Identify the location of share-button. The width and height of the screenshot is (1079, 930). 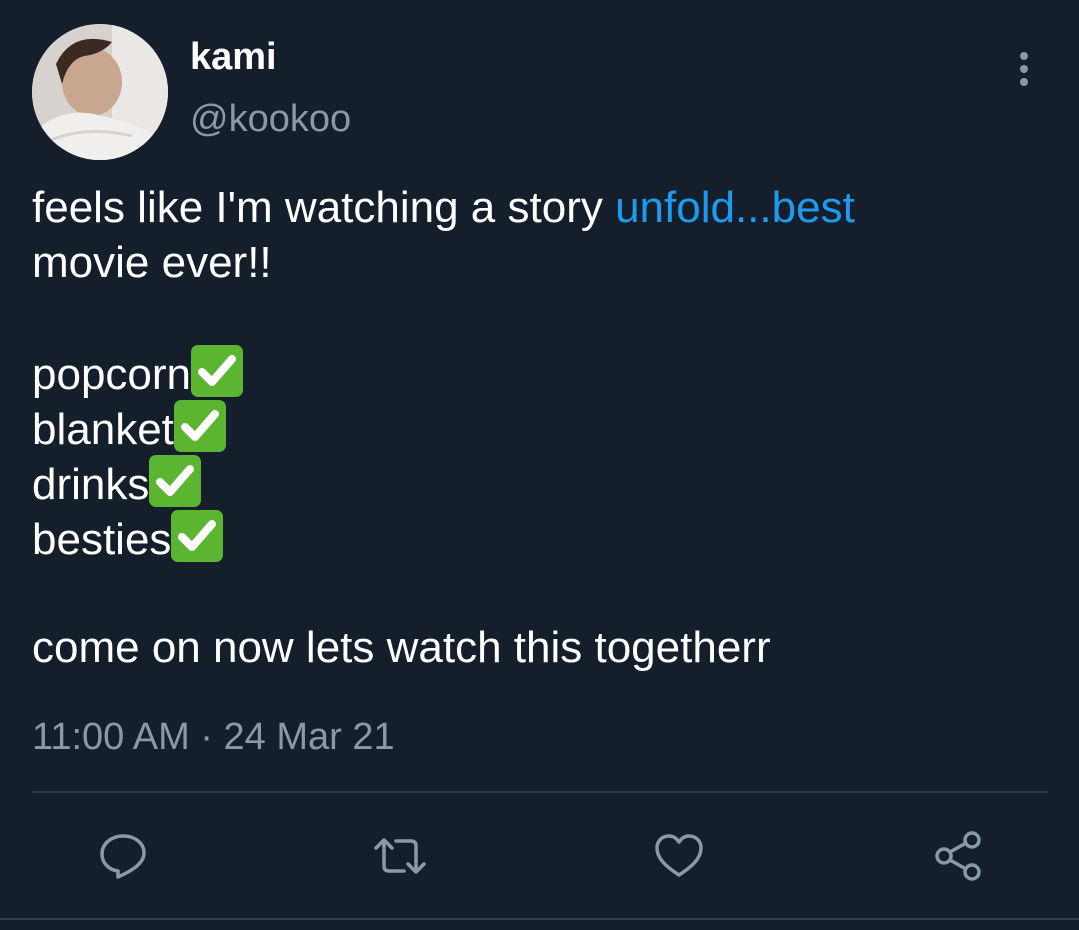
(958, 856).